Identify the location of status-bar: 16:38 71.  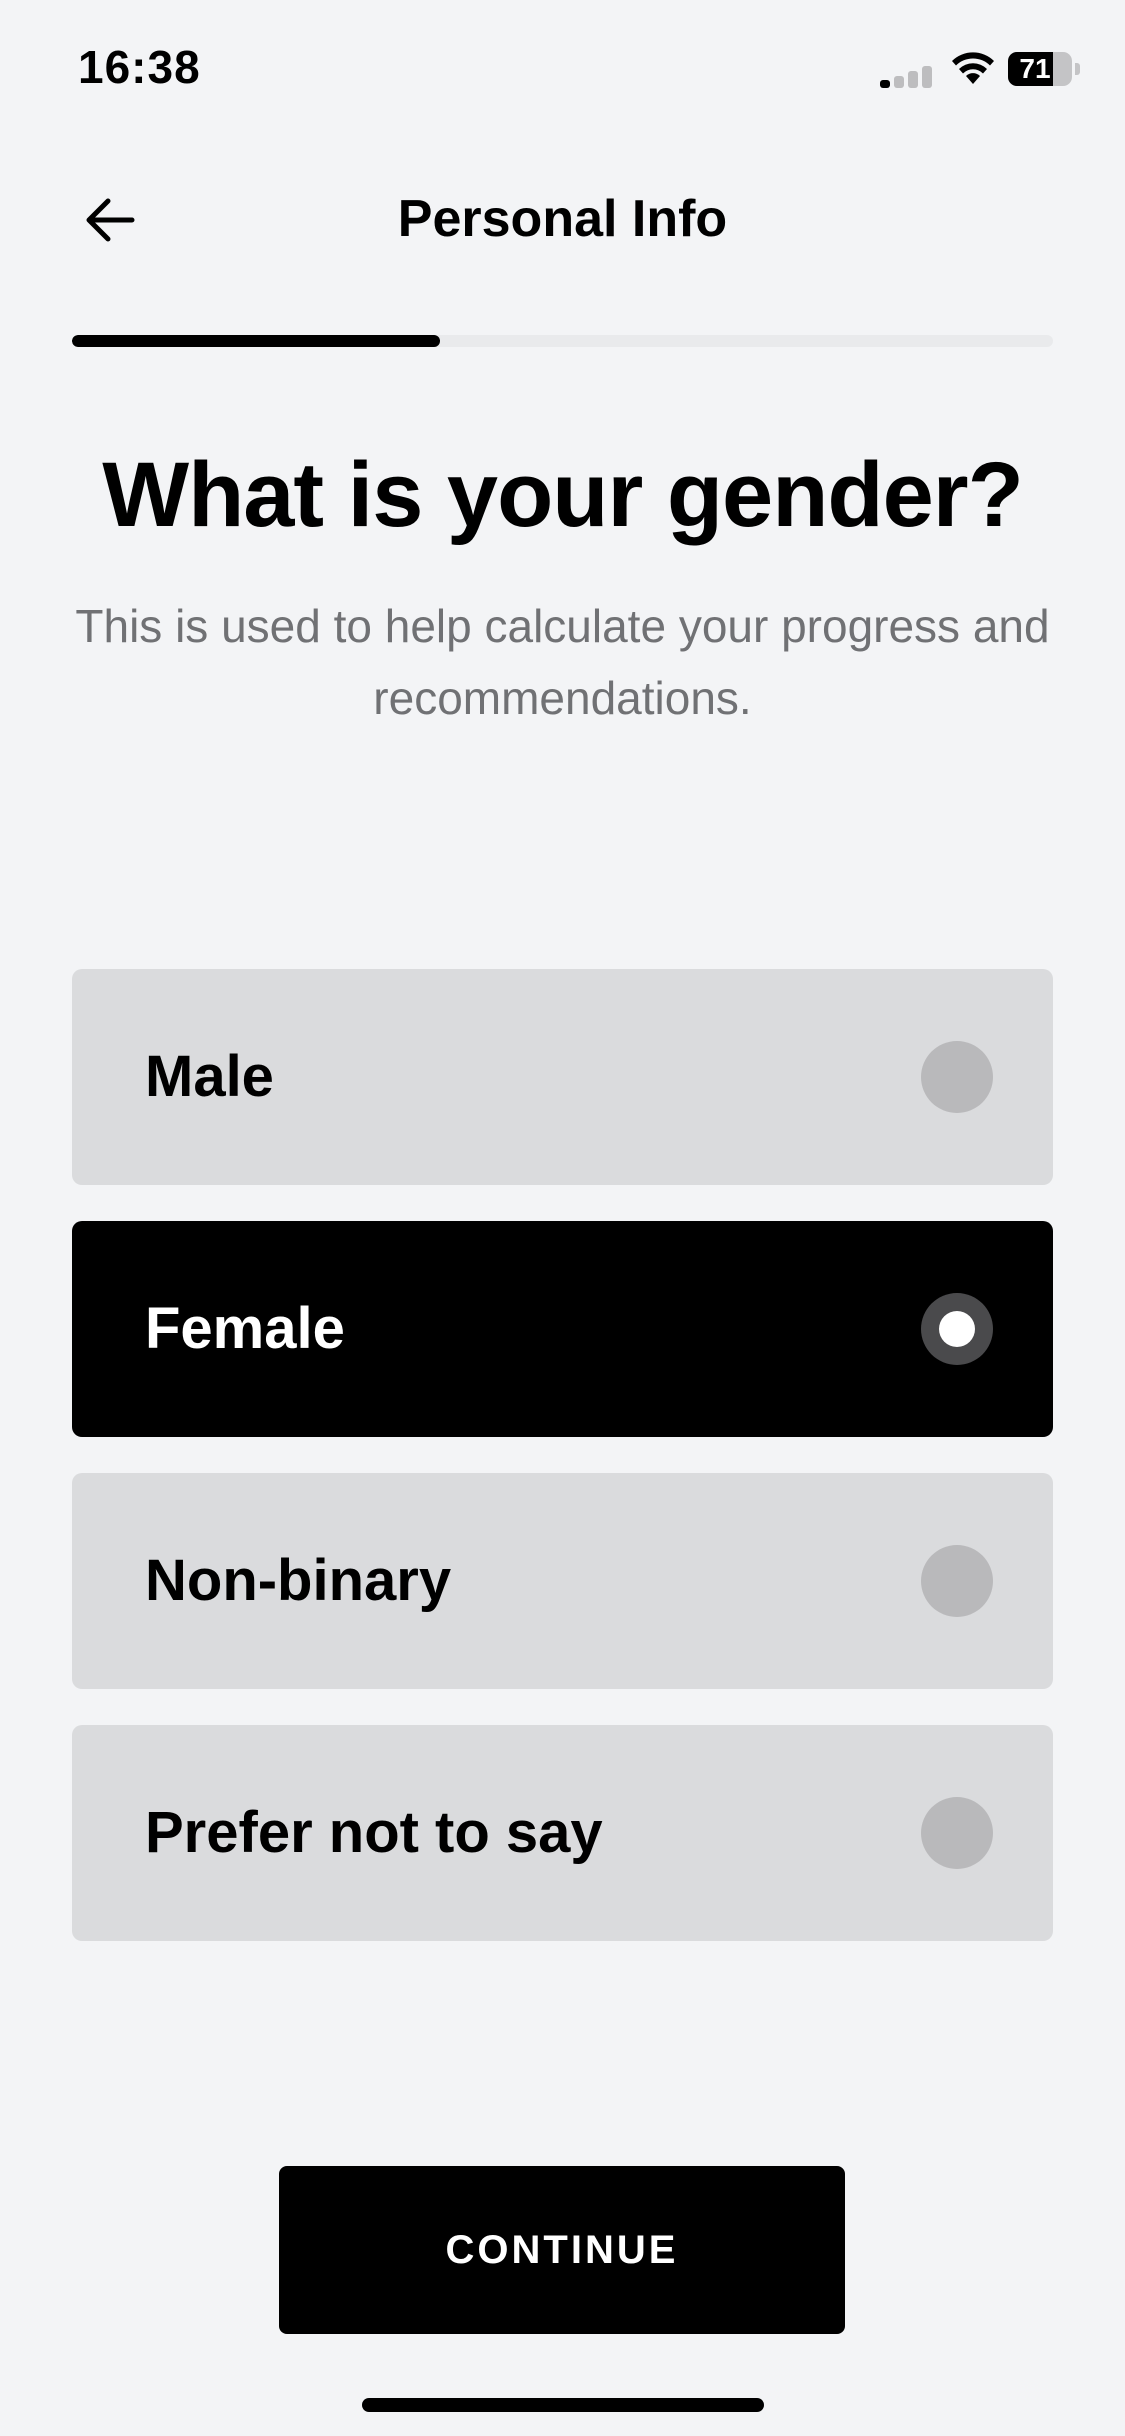
(562, 70).